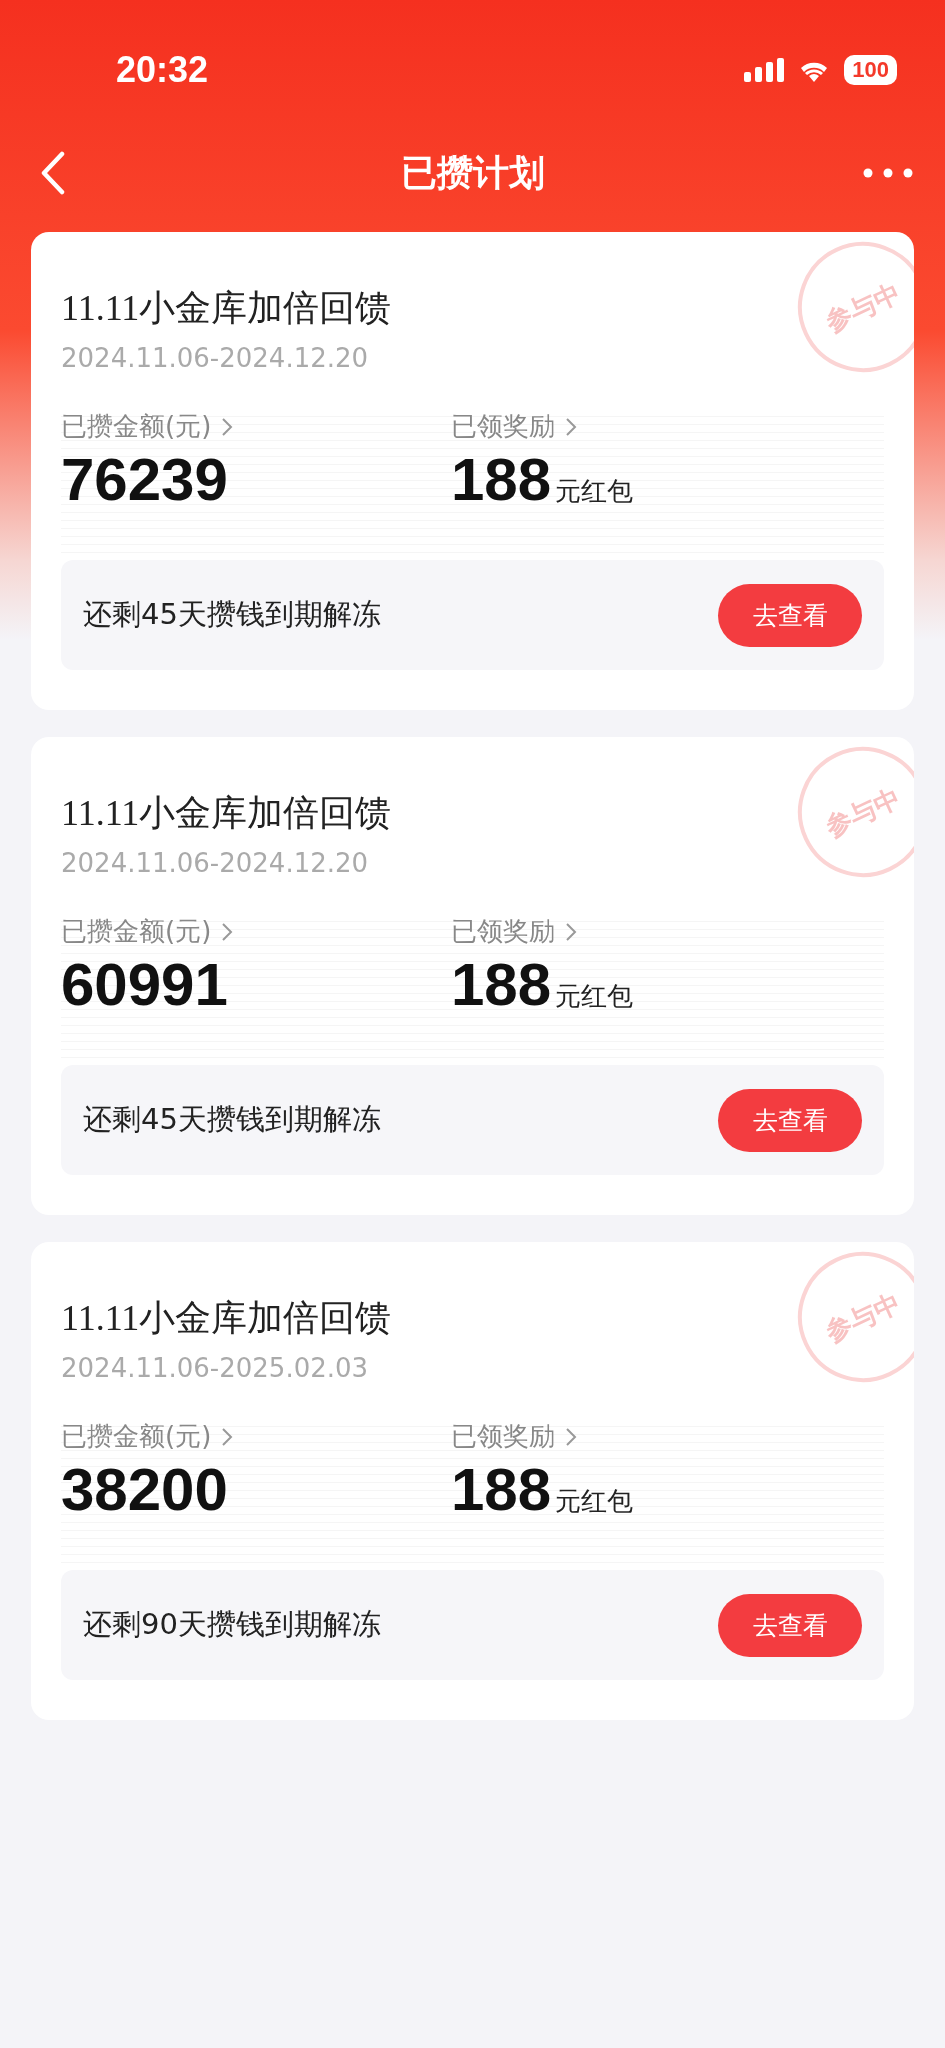 Image resolution: width=945 pixels, height=2048 pixels. What do you see at coordinates (888, 173) in the screenshot?
I see `more-icon` at bounding box center [888, 173].